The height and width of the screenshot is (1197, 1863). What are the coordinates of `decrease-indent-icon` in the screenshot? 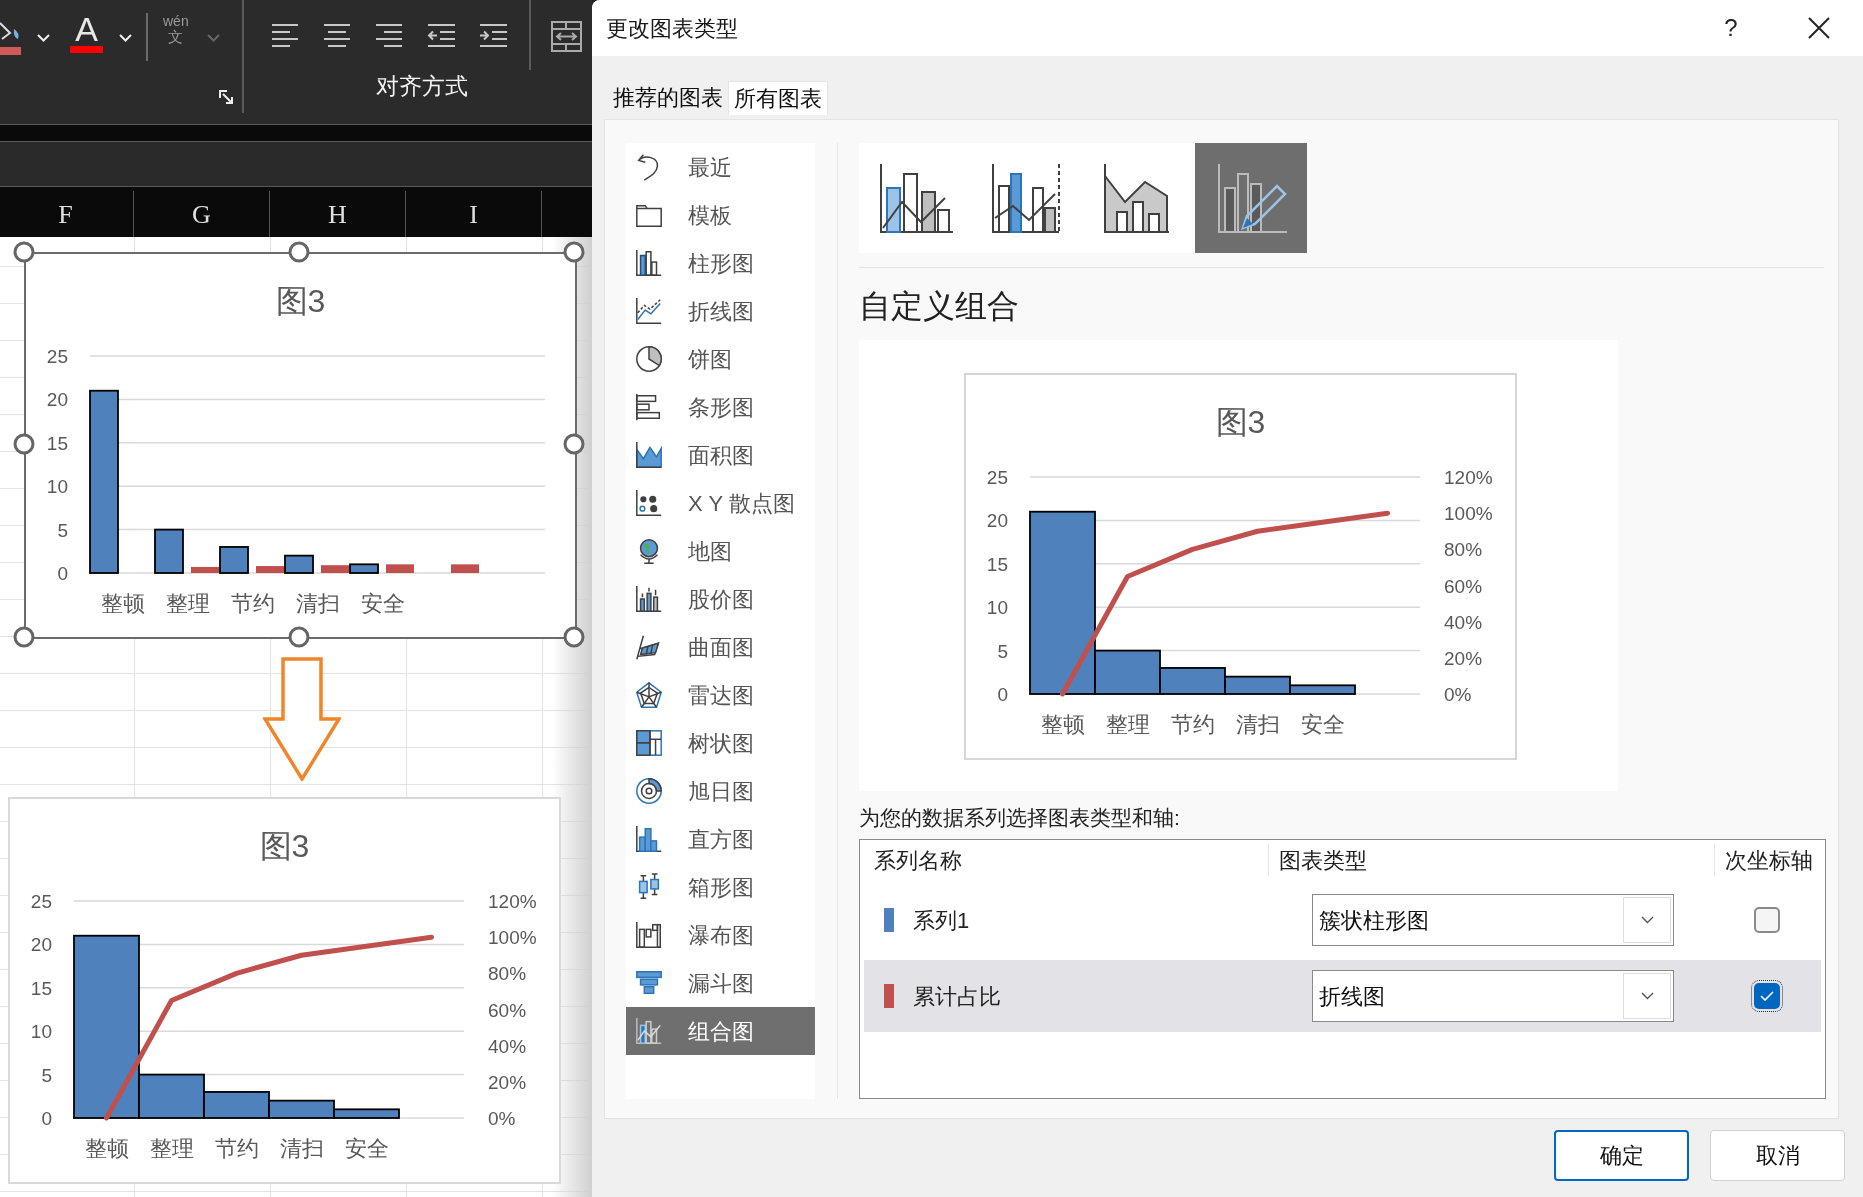 It's located at (441, 36).